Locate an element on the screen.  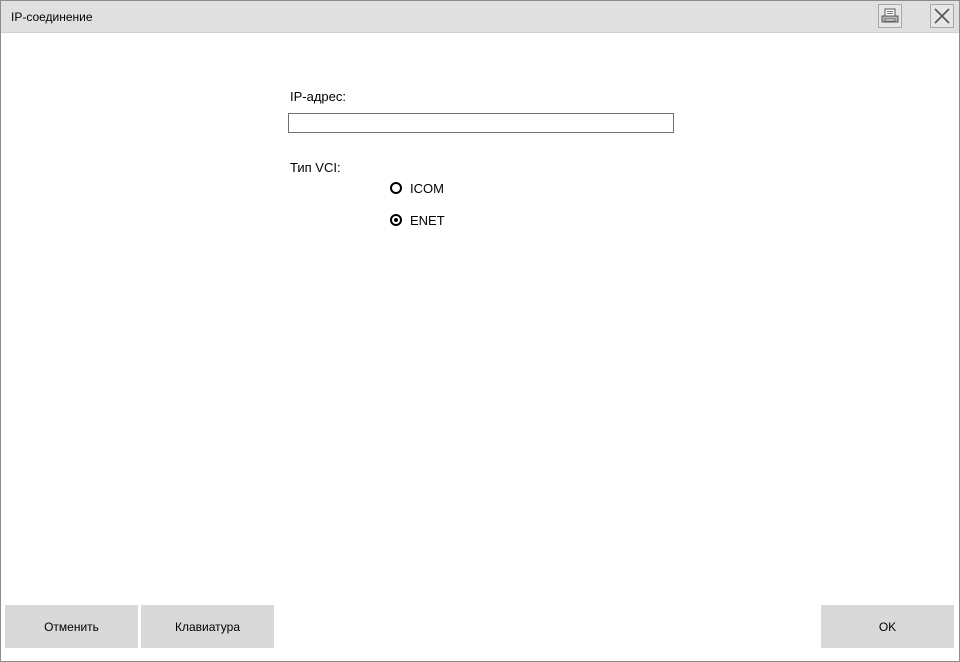
ip-address-label: IP-адрес: is located at coordinates (318, 96).